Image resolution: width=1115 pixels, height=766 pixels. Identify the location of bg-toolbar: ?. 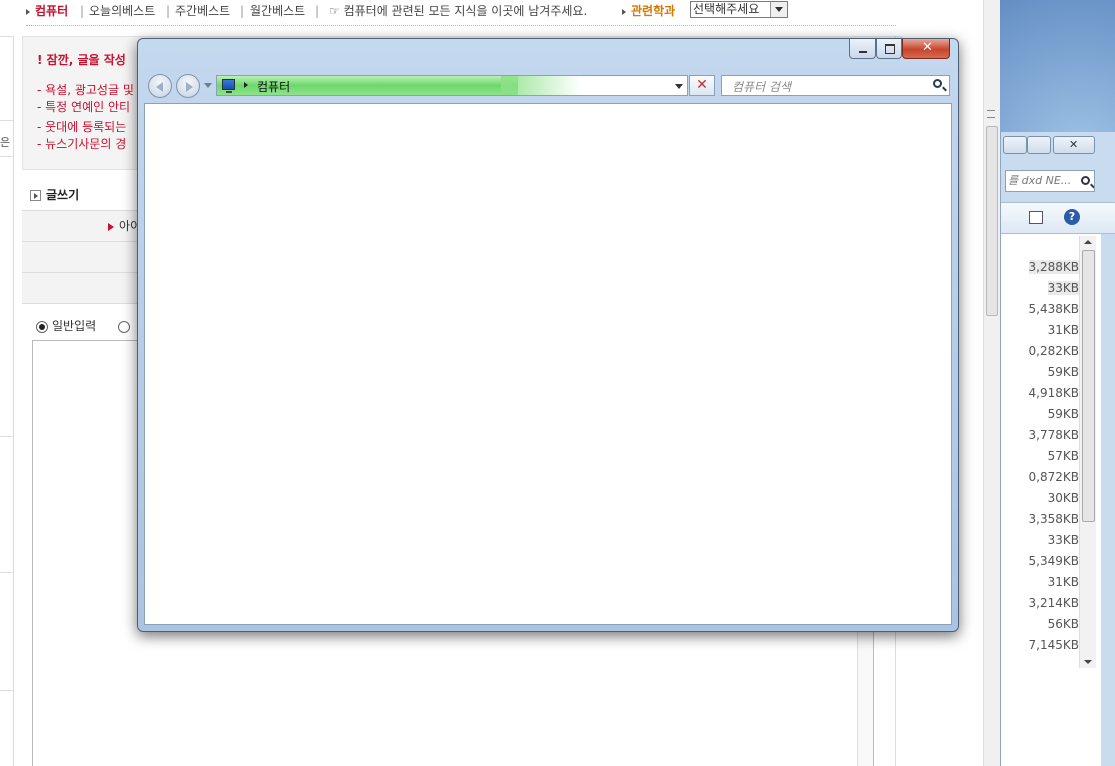
(1058, 218).